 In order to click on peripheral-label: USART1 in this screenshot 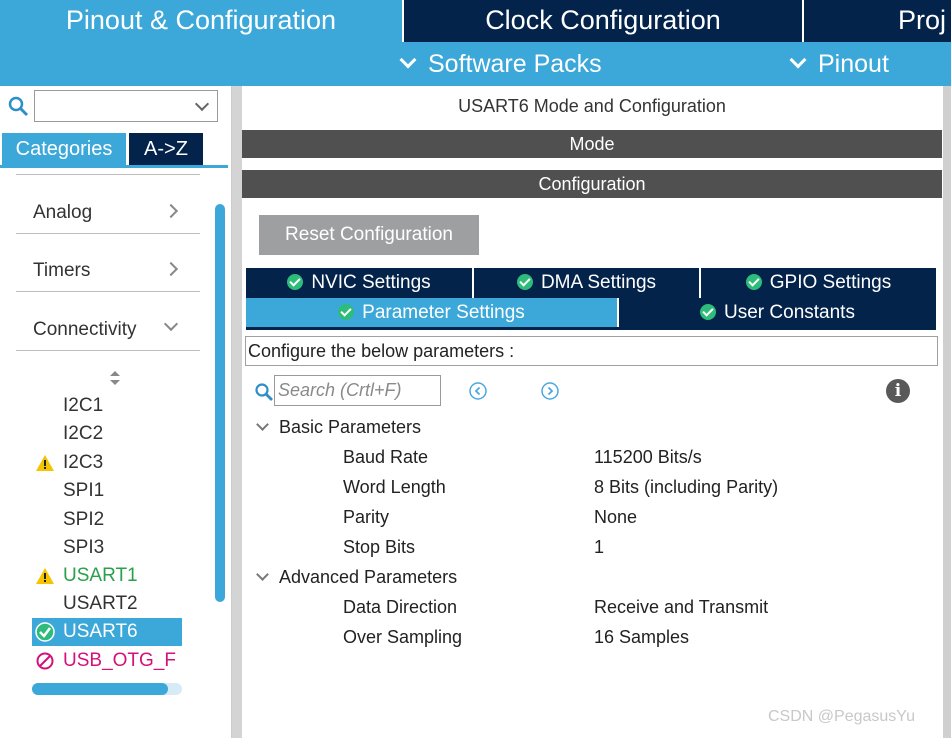, I will do `click(100, 575)`.